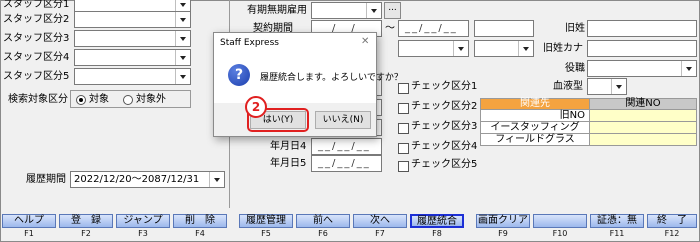  What do you see at coordinates (346, 146) in the screenshot?
I see `date-4-field: __/__/__` at bounding box center [346, 146].